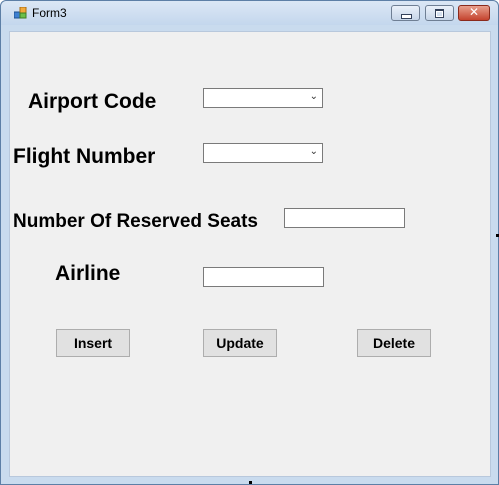  What do you see at coordinates (93, 343) in the screenshot?
I see `insert-button: Insert` at bounding box center [93, 343].